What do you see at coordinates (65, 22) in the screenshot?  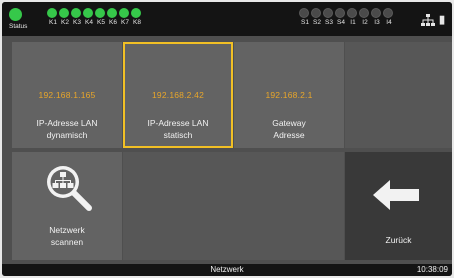 I see `k-label-k2: K2` at bounding box center [65, 22].